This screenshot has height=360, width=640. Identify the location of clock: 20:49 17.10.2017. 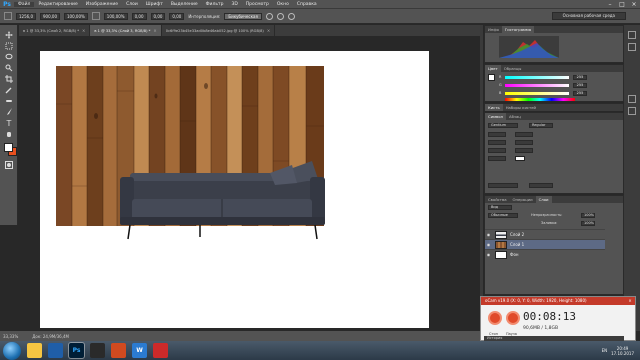
(622, 351).